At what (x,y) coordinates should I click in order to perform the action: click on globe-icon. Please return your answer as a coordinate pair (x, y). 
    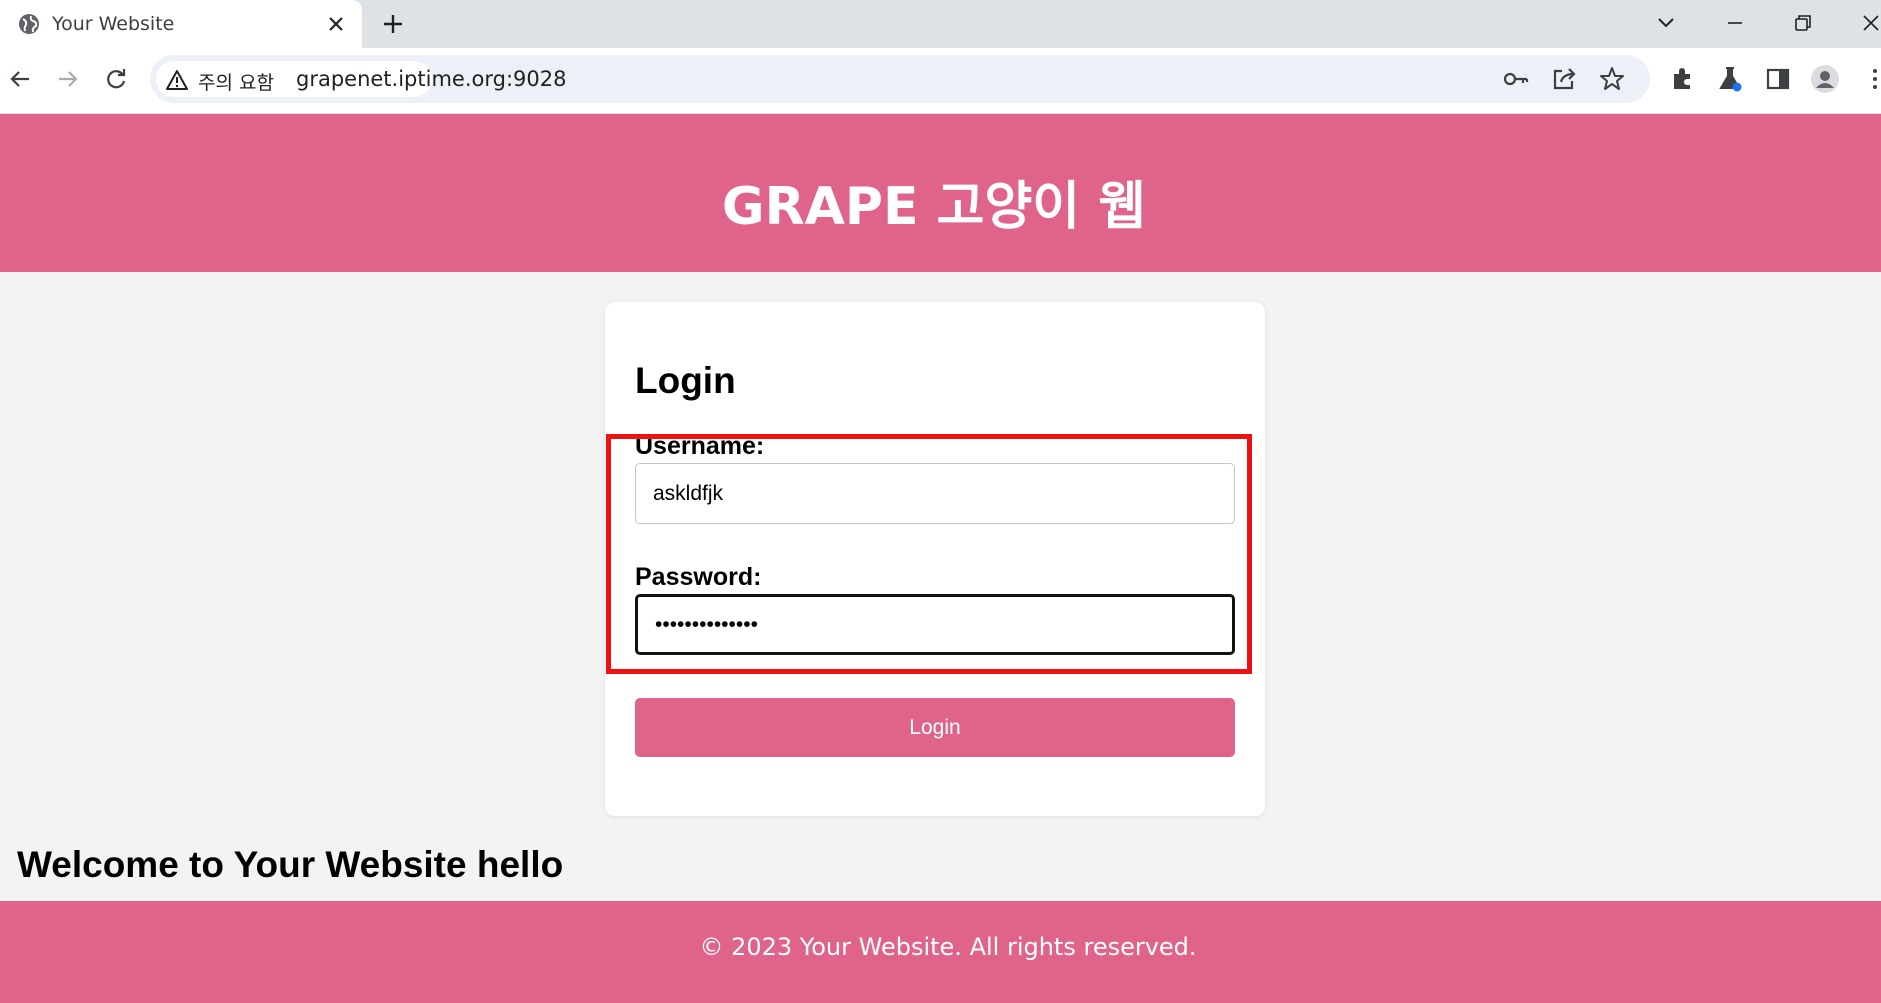
    Looking at the image, I should click on (29, 24).